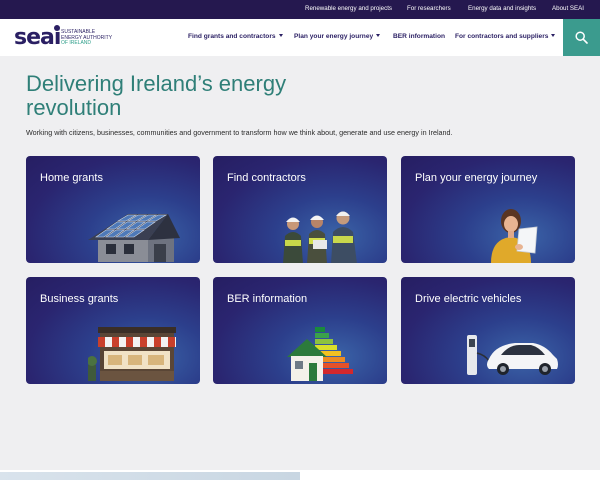 The width and height of the screenshot is (600, 480). What do you see at coordinates (156, 95) in the screenshot?
I see `page-title: Delivering Ireland’s energy revolution` at bounding box center [156, 95].